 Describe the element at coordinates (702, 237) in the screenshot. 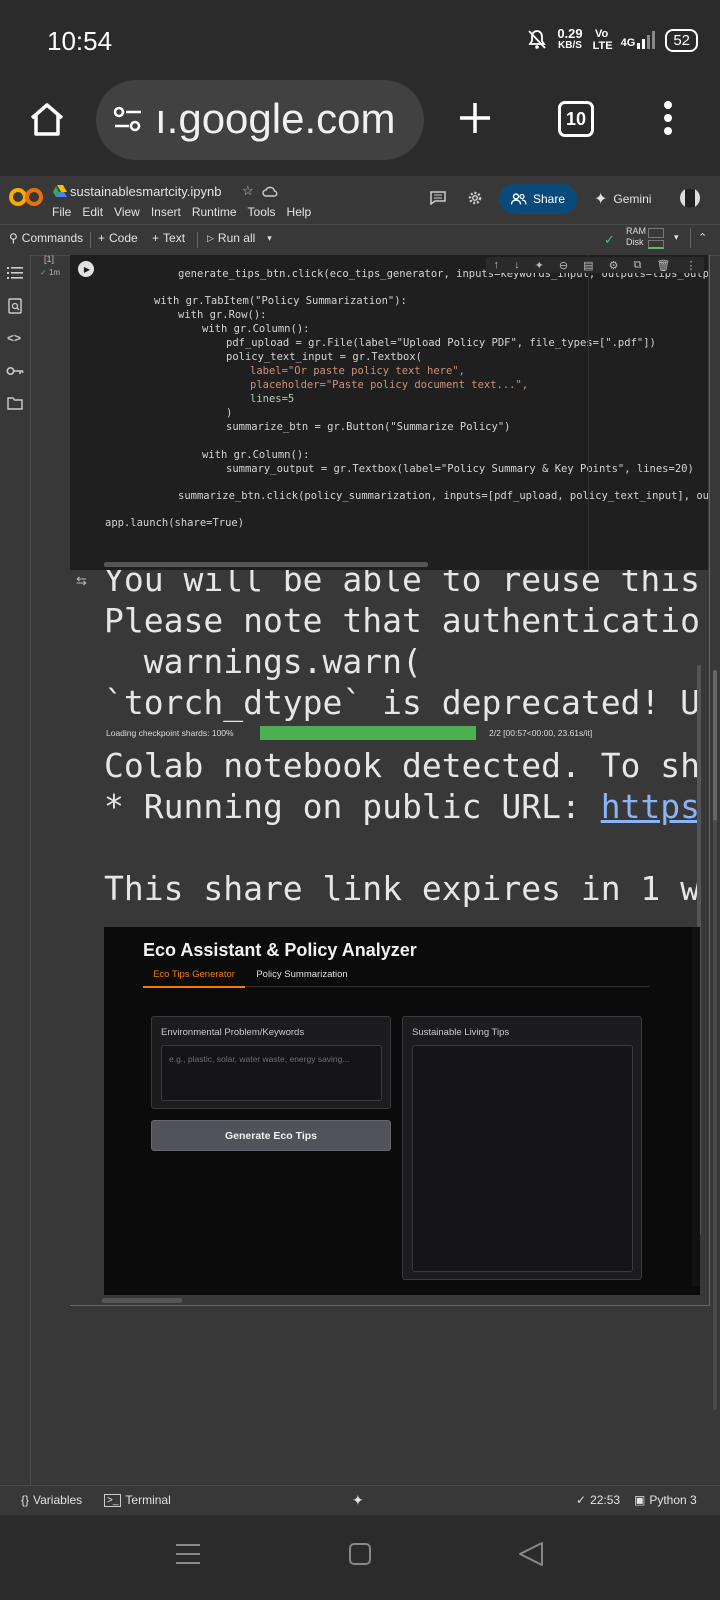

I see `chevron-up-icon: ⌃` at that location.